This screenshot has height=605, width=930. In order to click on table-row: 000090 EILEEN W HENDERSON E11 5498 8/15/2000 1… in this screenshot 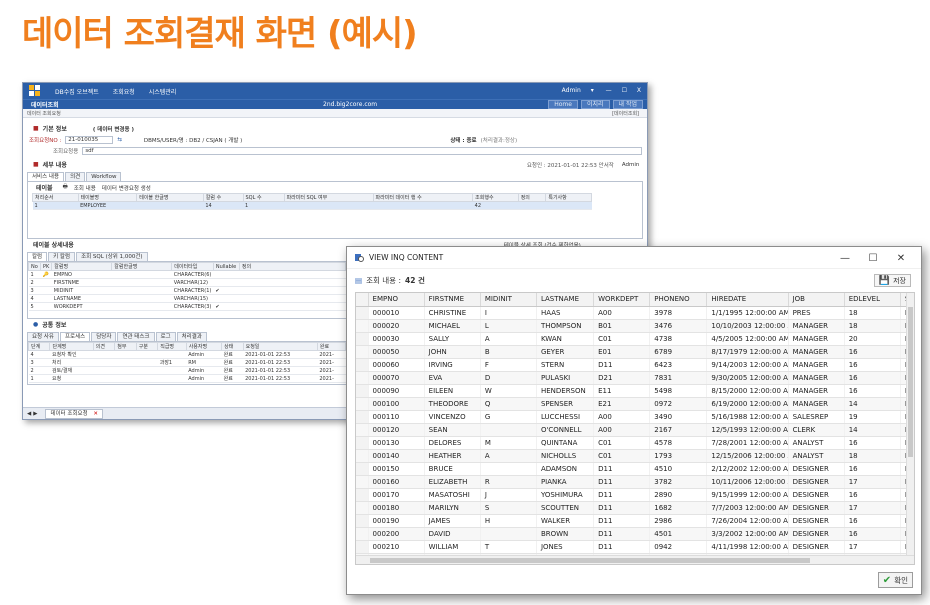, I will do `click(635, 391)`.